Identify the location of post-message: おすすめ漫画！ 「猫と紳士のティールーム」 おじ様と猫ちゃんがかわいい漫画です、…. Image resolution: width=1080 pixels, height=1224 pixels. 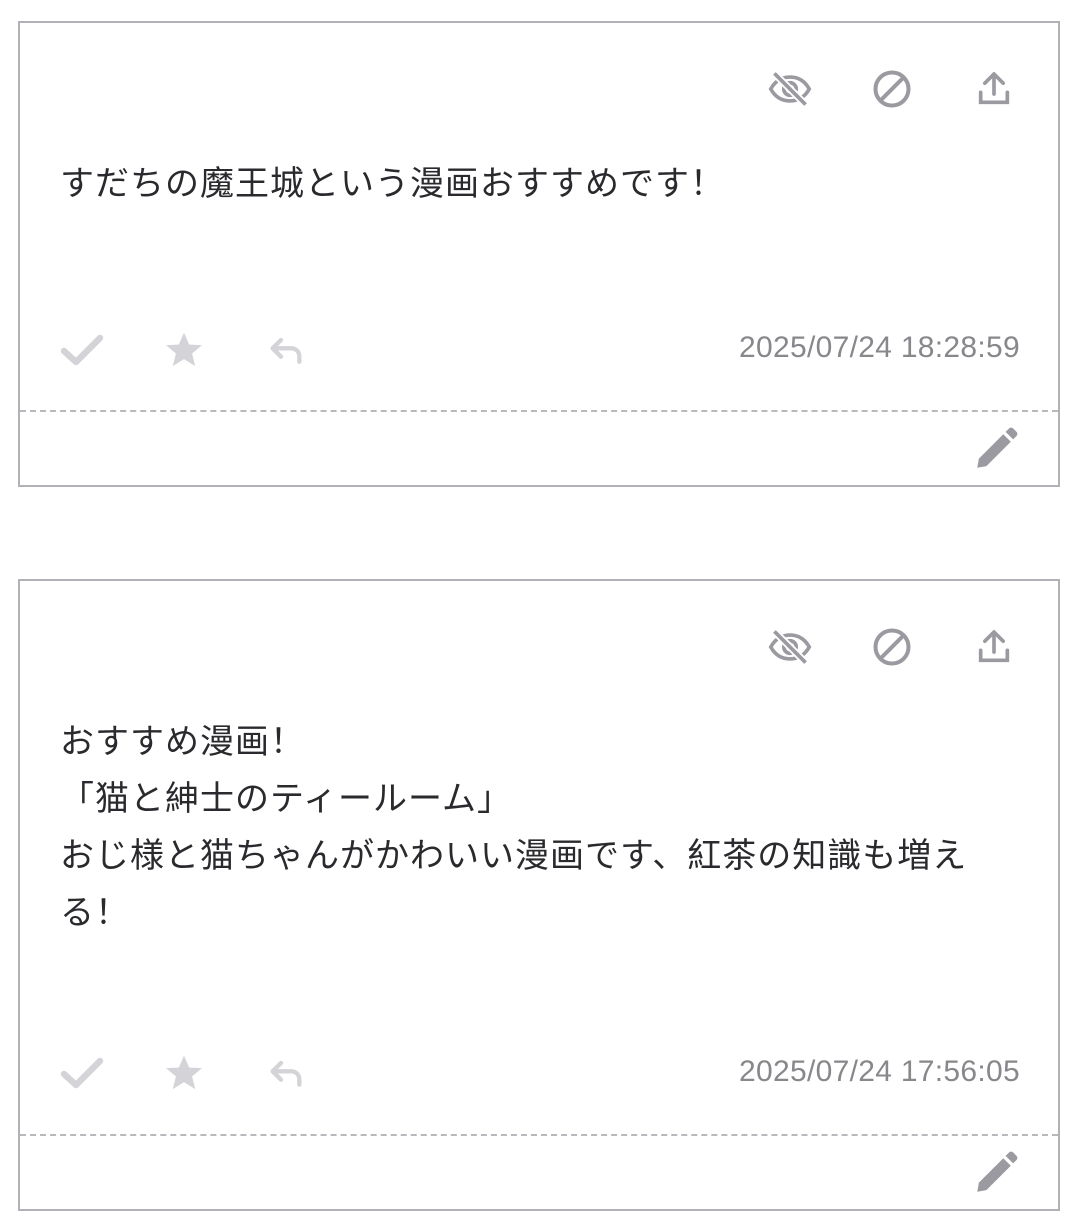
(514, 827).